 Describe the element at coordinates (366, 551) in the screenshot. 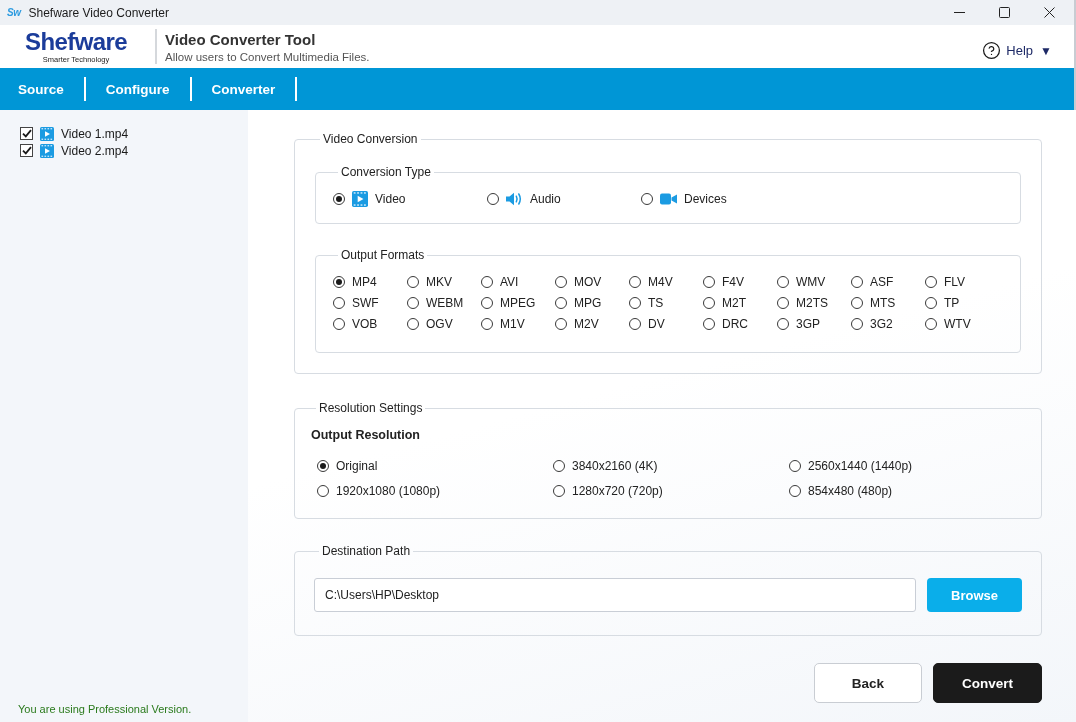

I see `group-legend: Destination Path` at that location.